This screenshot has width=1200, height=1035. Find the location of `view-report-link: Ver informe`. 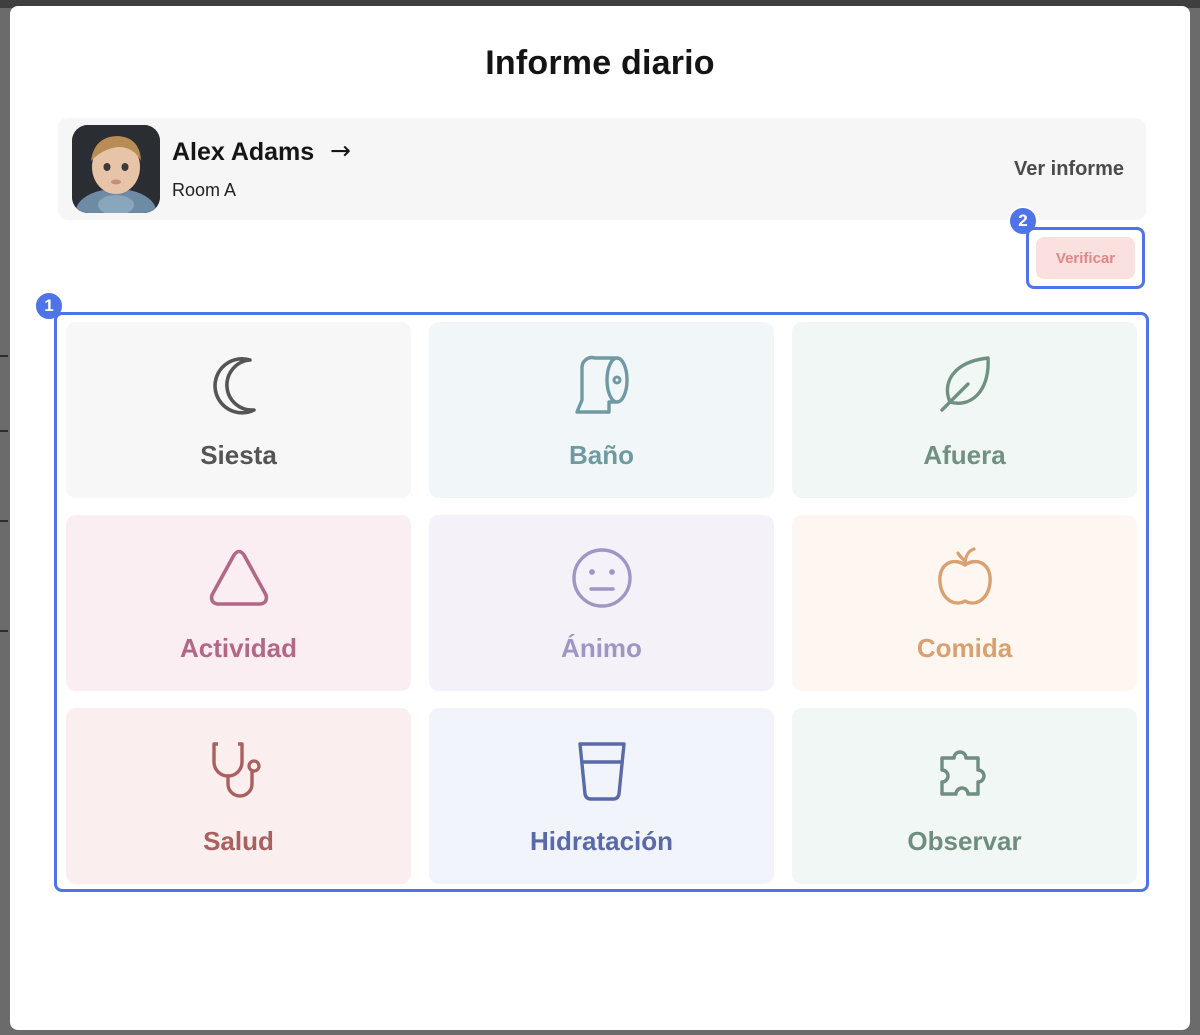

view-report-link: Ver informe is located at coordinates (1069, 169).